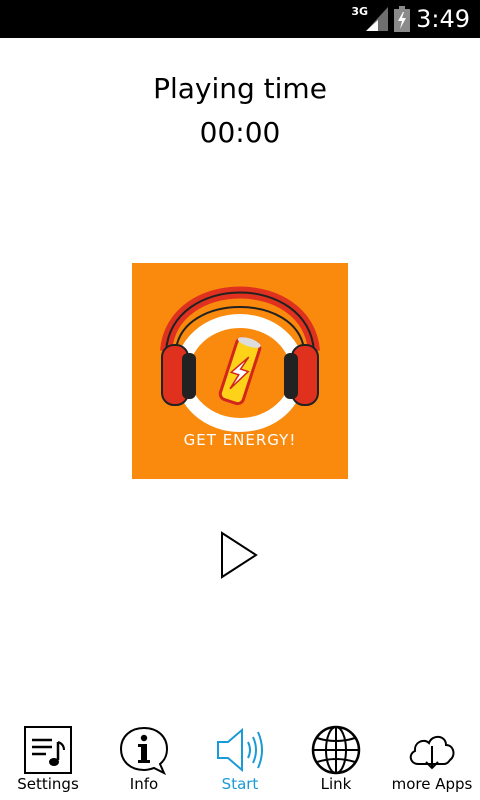 Image resolution: width=480 pixels, height=800 pixels. I want to click on signal-icon, so click(377, 19).